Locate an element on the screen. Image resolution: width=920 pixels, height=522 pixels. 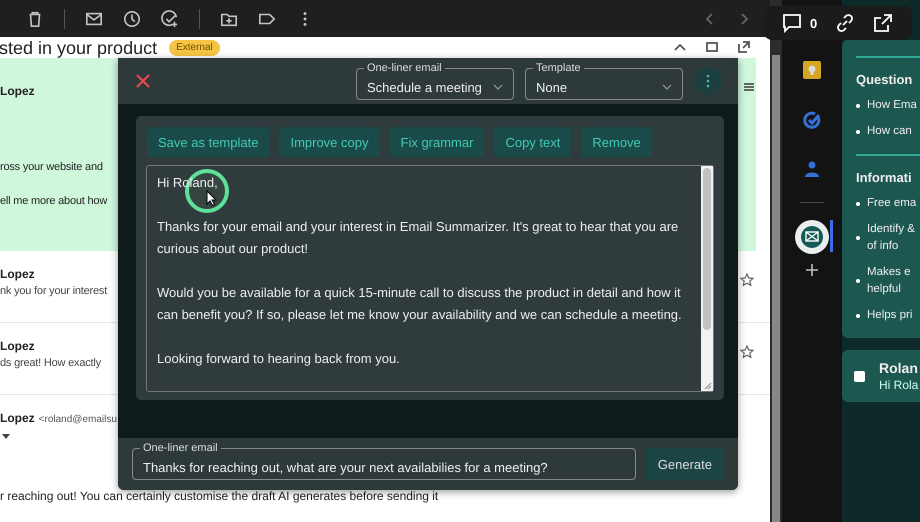
more-icon is located at coordinates (708, 81).